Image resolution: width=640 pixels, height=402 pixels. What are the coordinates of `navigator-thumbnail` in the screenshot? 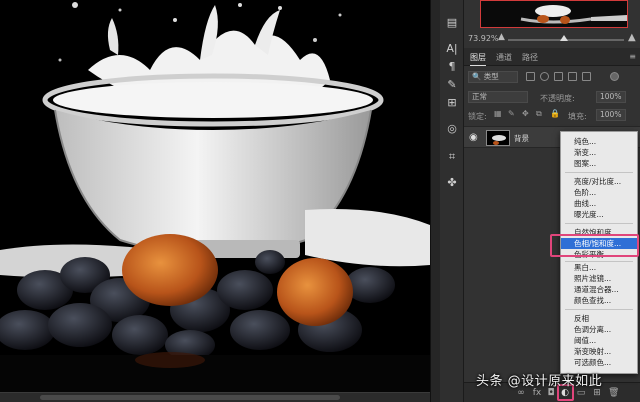 It's located at (554, 14).